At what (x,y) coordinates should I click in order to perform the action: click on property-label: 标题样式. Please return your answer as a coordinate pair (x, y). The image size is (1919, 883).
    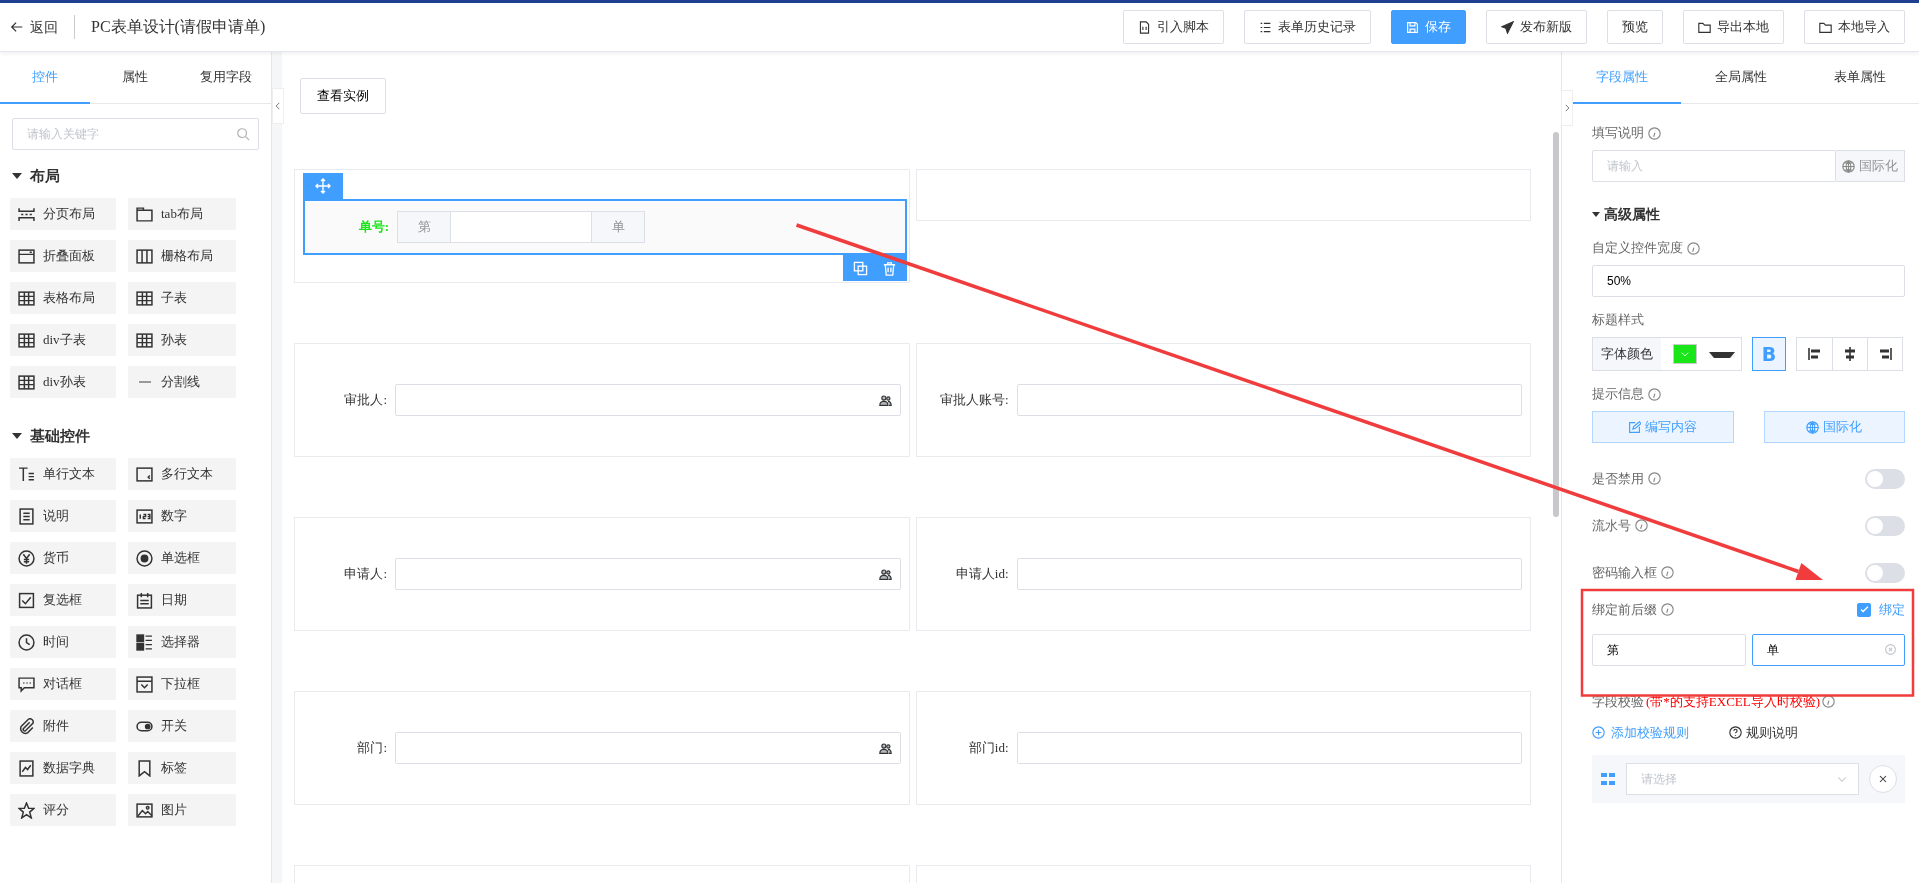
    Looking at the image, I should click on (1618, 320).